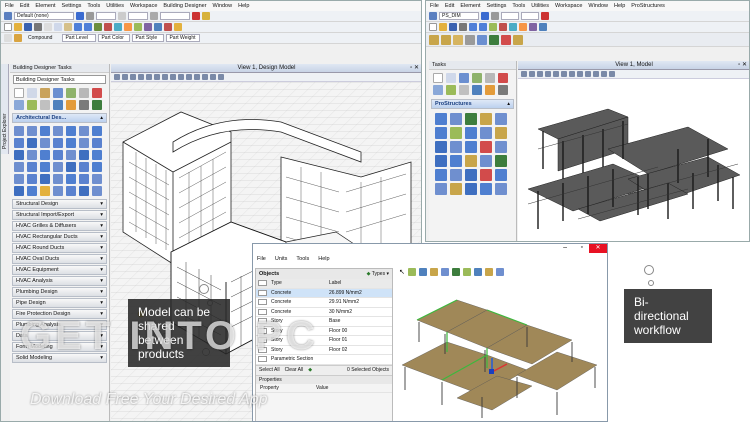  I want to click on view-next-icon, so click(181, 77).